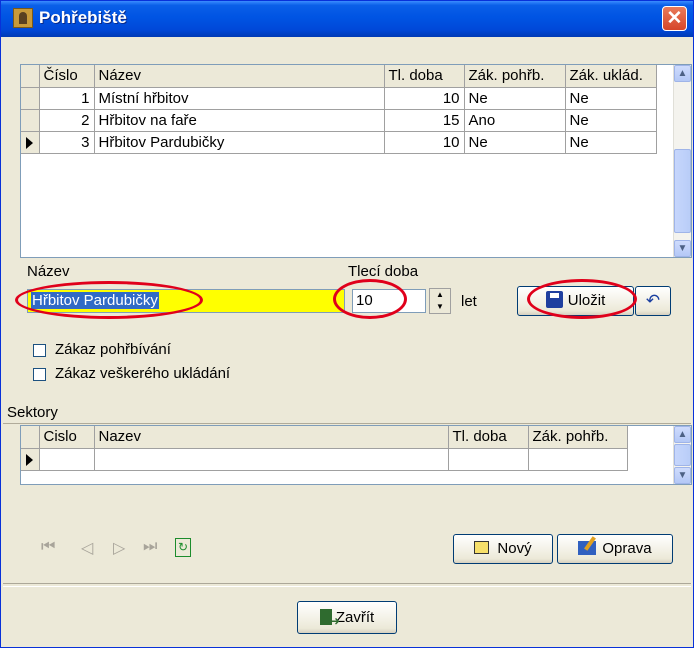 The image size is (694, 648). Describe the element at coordinates (67, 98) in the screenshot. I see `cell-cislo: 1` at that location.